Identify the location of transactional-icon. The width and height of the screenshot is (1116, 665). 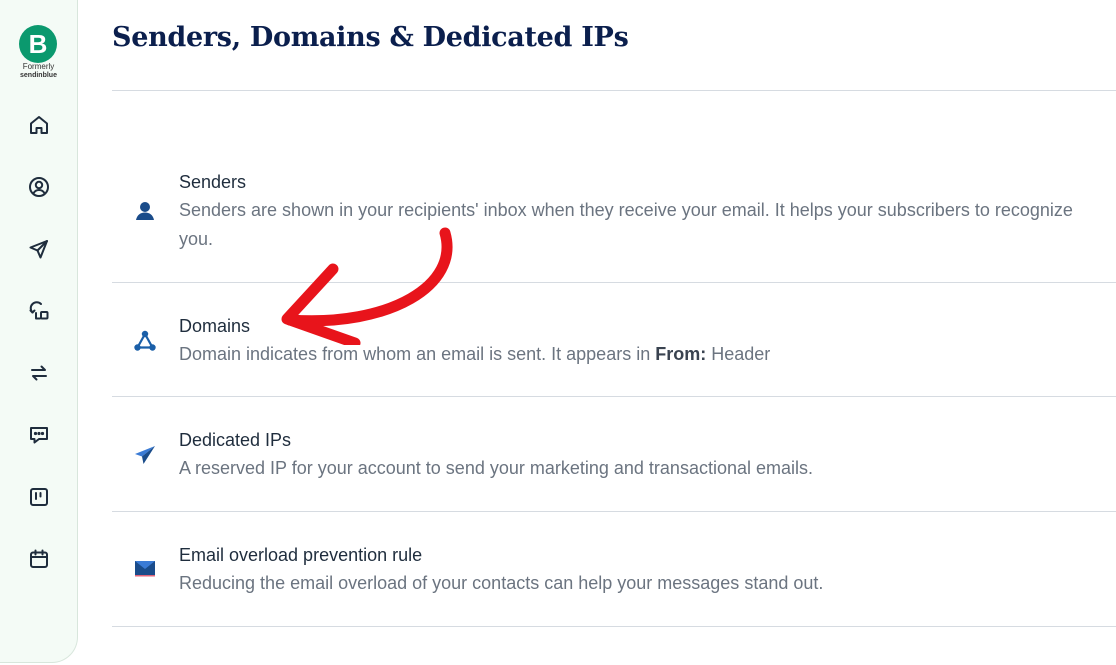
(39, 373).